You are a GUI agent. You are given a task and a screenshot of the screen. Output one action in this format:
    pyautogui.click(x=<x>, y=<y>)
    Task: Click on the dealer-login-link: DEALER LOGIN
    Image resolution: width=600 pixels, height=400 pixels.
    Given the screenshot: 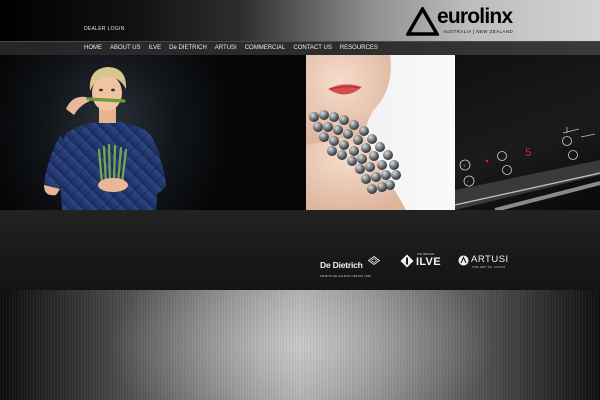 What is the action you would take?
    pyautogui.click(x=104, y=29)
    